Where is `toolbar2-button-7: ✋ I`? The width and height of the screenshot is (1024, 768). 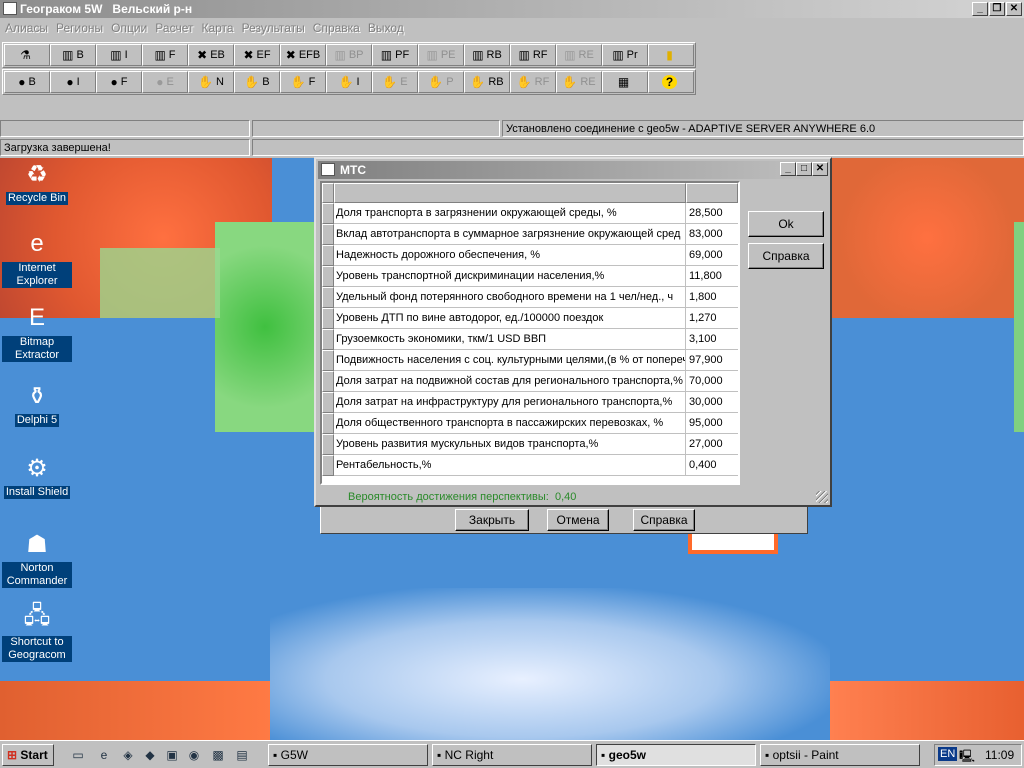
toolbar2-button-7: ✋ I is located at coordinates (349, 82).